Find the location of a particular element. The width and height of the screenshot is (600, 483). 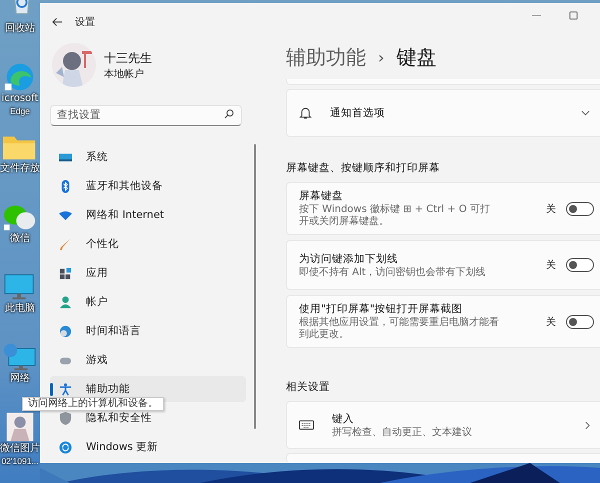

section-heading: 相关设置 is located at coordinates (308, 387).